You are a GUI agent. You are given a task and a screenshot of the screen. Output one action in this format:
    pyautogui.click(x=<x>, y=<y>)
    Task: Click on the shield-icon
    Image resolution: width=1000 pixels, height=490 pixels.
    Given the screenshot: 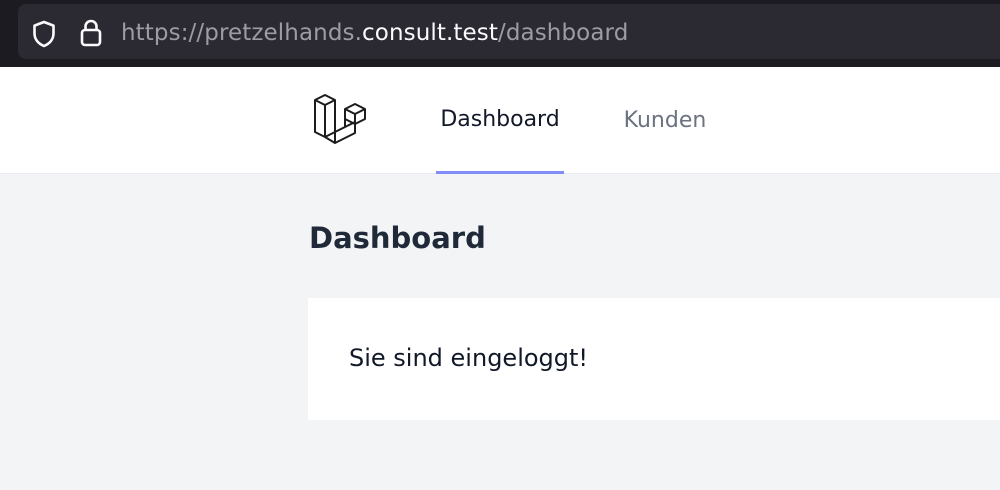 What is the action you would take?
    pyautogui.click(x=44, y=34)
    